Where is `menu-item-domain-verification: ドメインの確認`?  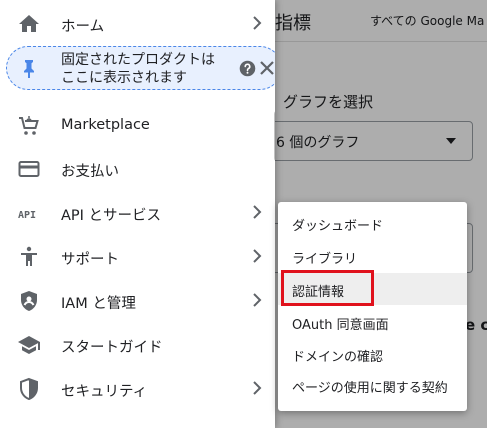
menu-item-domain-verification: ドメインの確認 is located at coordinates (372, 354).